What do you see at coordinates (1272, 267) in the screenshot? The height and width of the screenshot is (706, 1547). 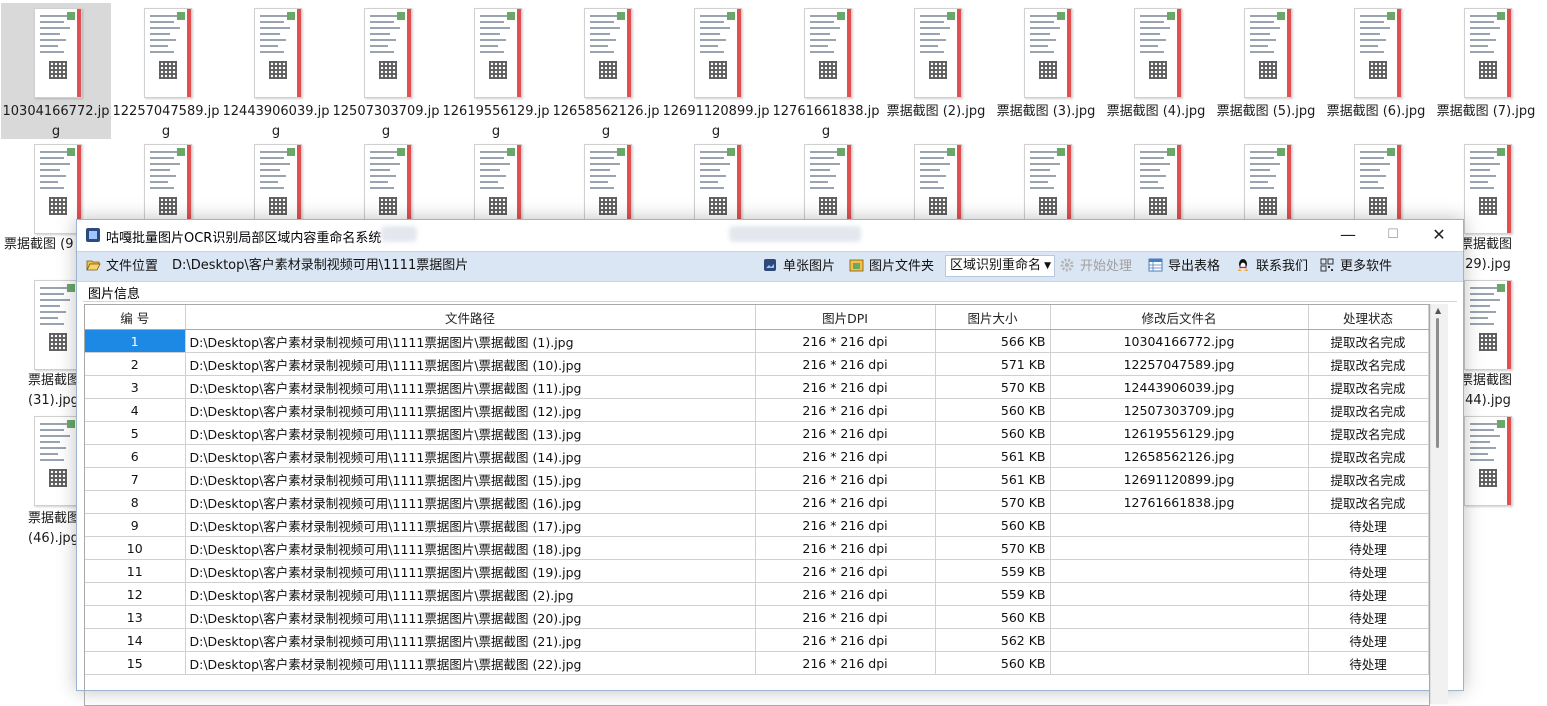 I see `contact-us-button: 联系我们` at bounding box center [1272, 267].